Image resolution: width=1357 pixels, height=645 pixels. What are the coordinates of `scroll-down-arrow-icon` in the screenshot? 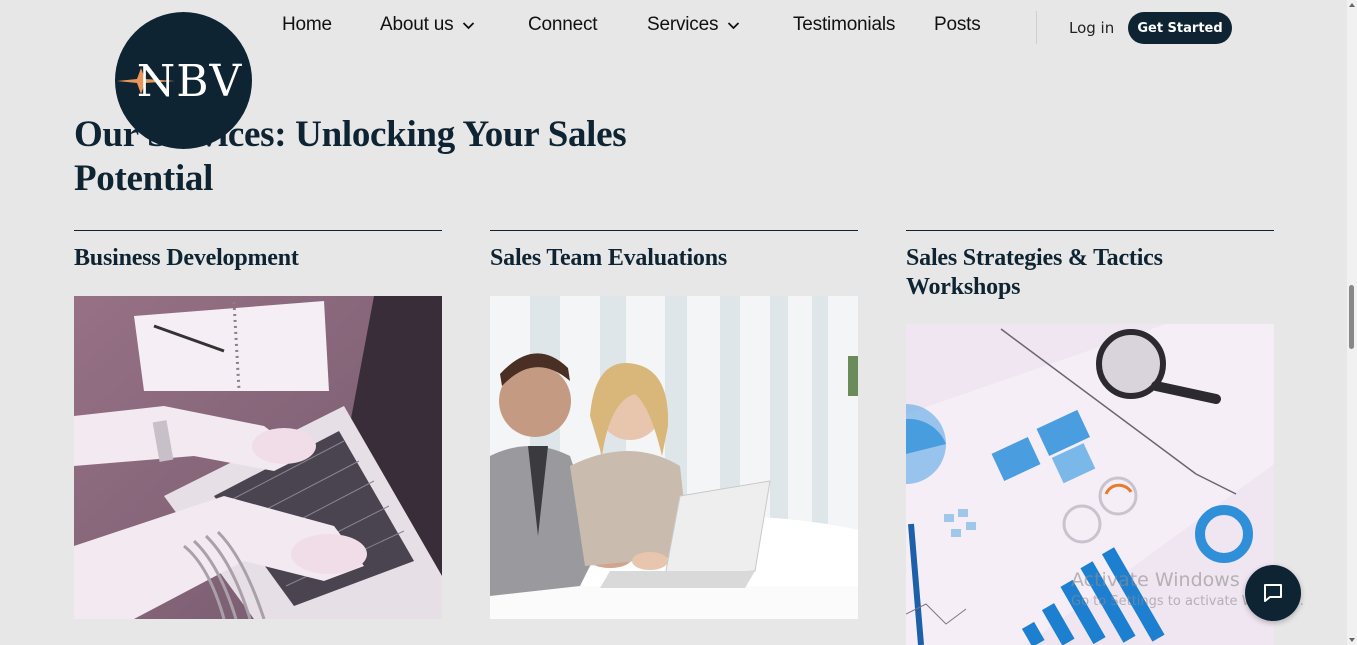 It's located at (1352, 640).